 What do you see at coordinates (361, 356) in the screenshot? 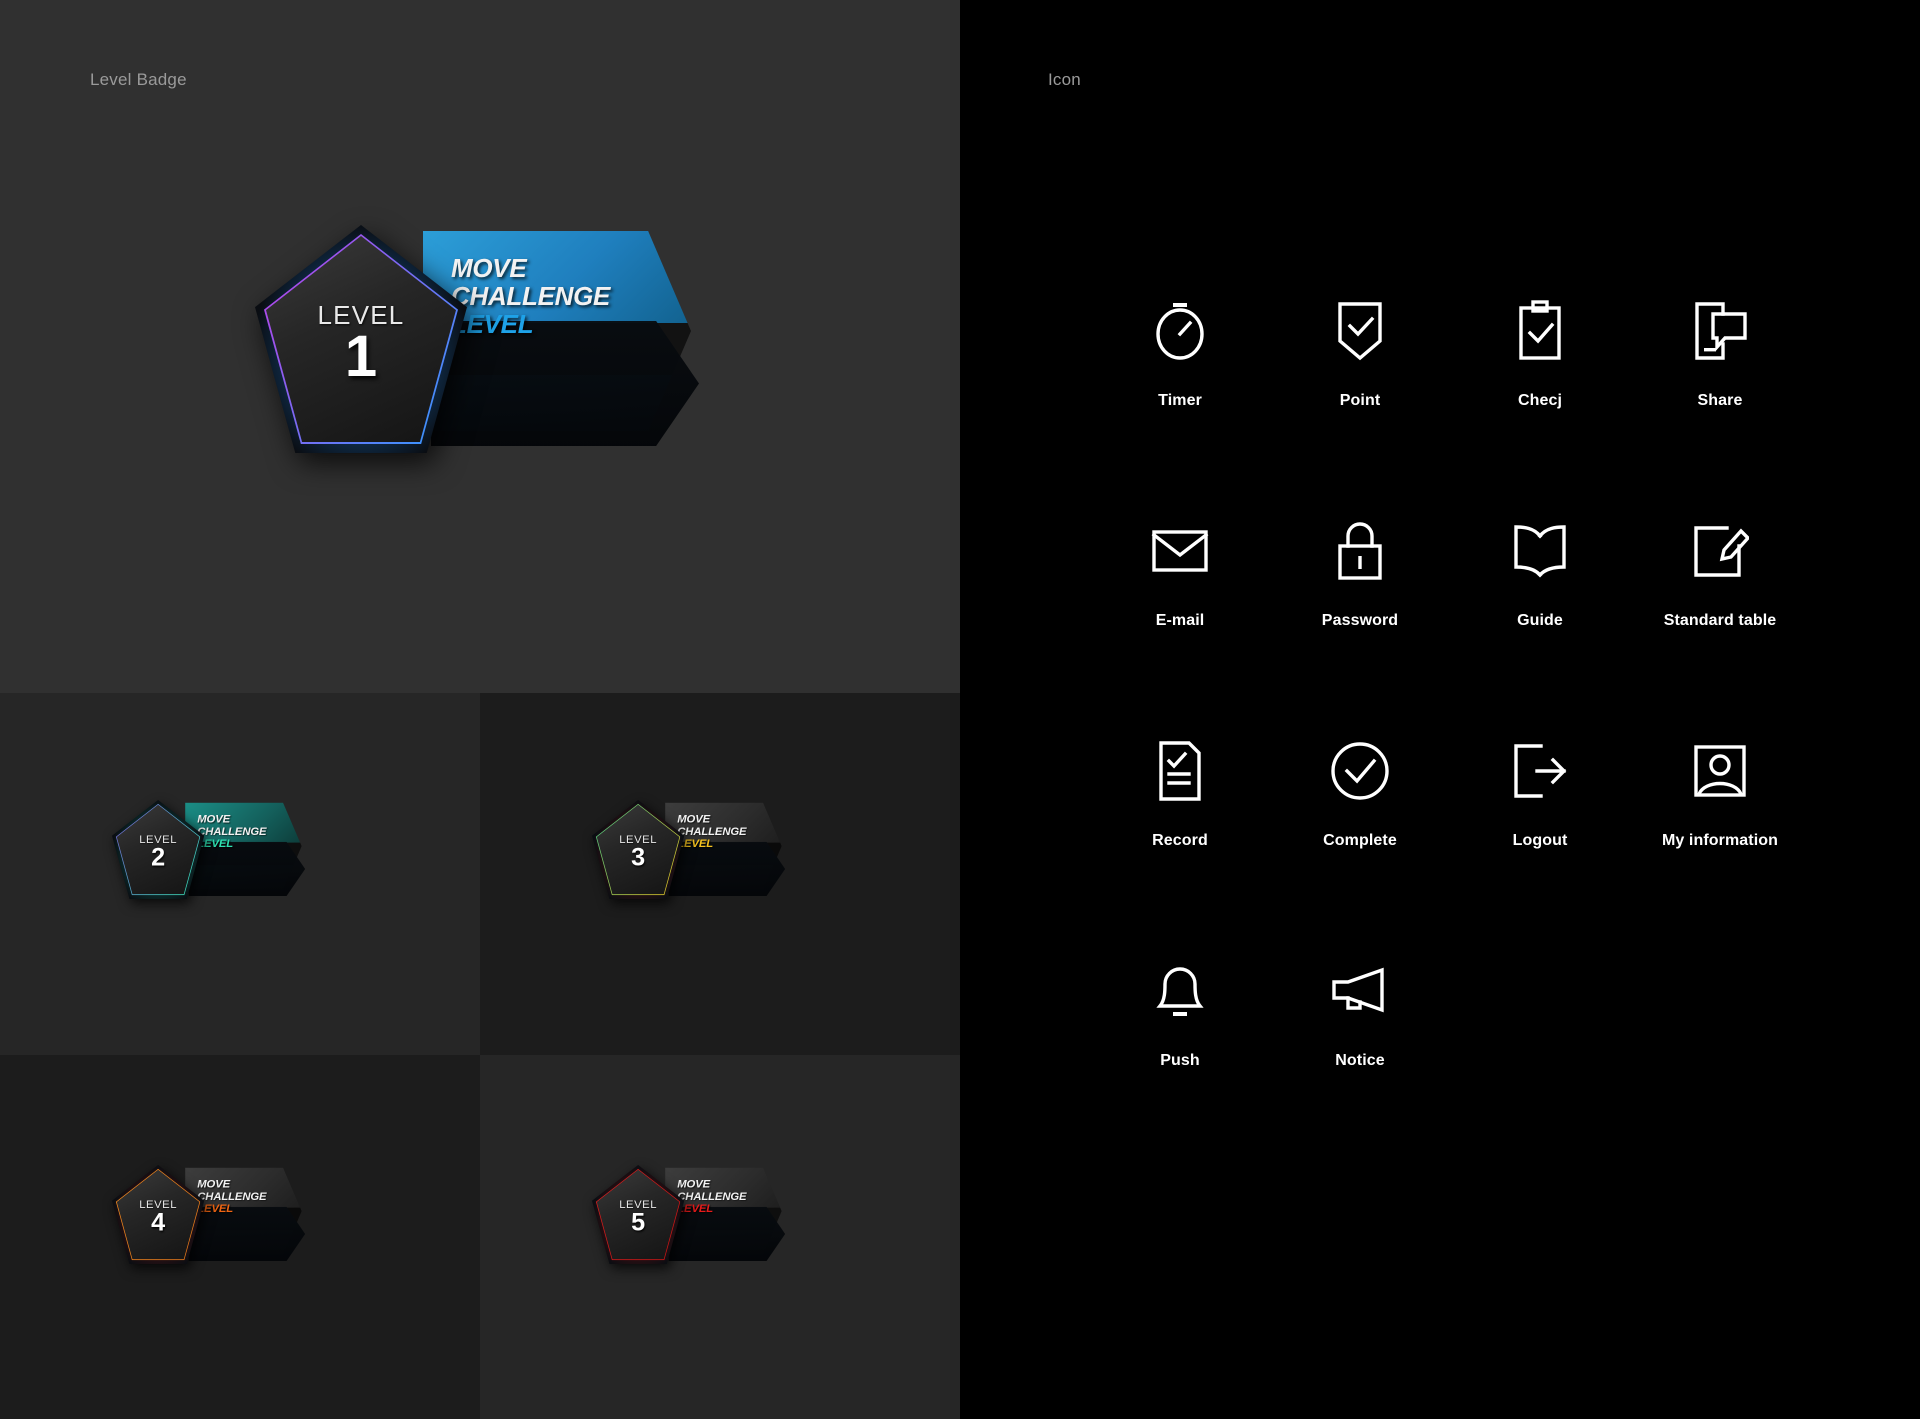
I see `level-number: 1` at bounding box center [361, 356].